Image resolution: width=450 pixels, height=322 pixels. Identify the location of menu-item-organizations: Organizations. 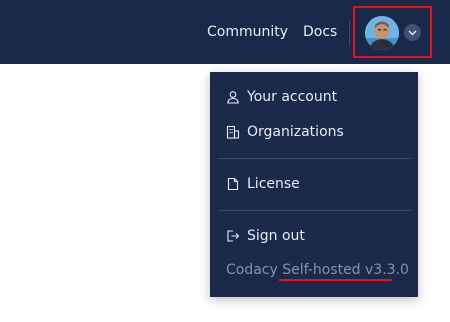
(285, 132).